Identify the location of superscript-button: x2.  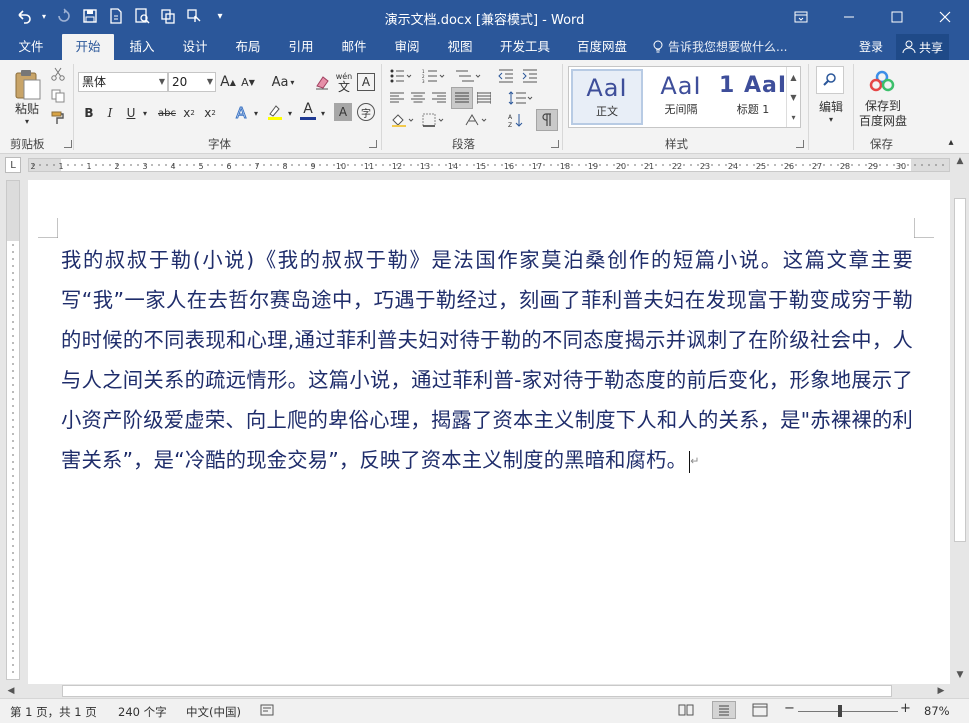
(210, 113).